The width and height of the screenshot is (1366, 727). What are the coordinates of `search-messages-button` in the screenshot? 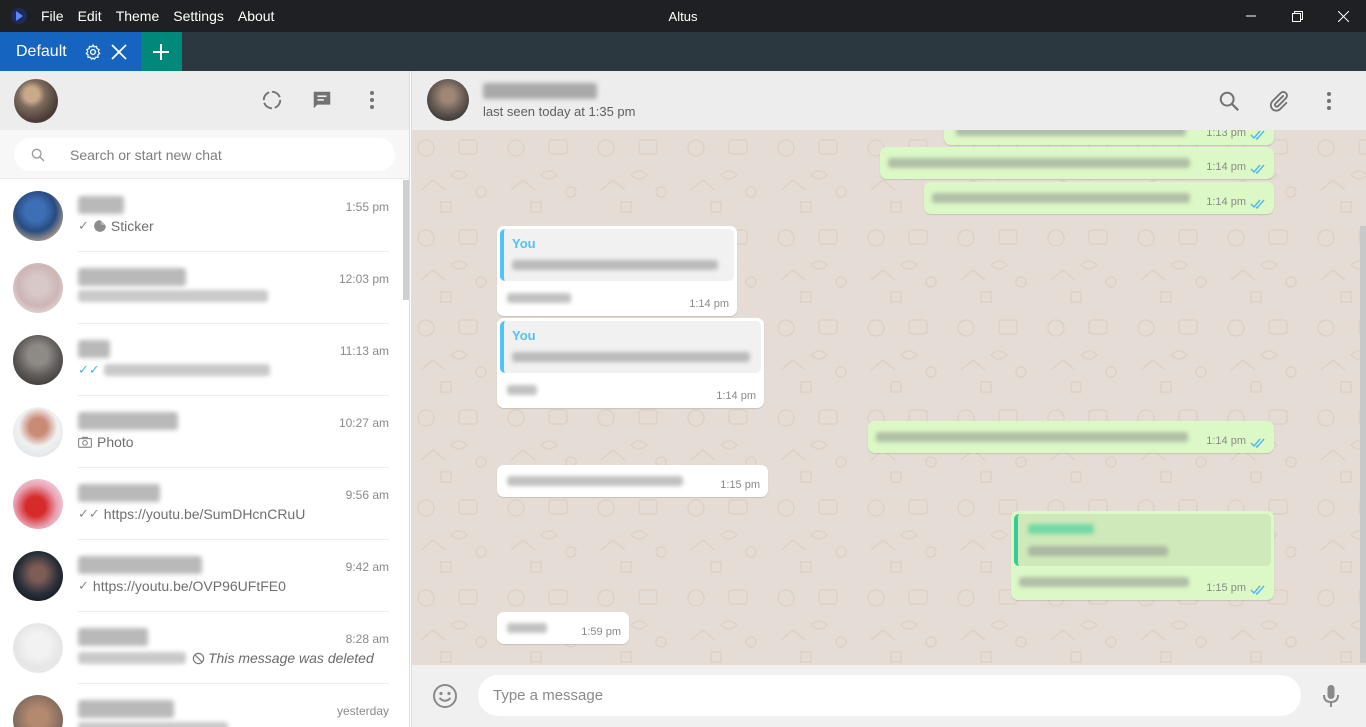 It's located at (1229, 101).